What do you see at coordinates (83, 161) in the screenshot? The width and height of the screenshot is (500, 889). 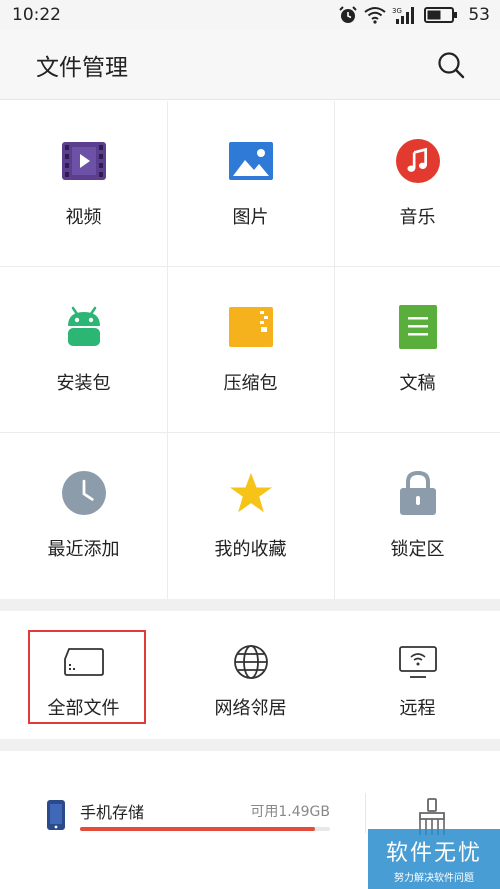 I see `video-icon` at bounding box center [83, 161].